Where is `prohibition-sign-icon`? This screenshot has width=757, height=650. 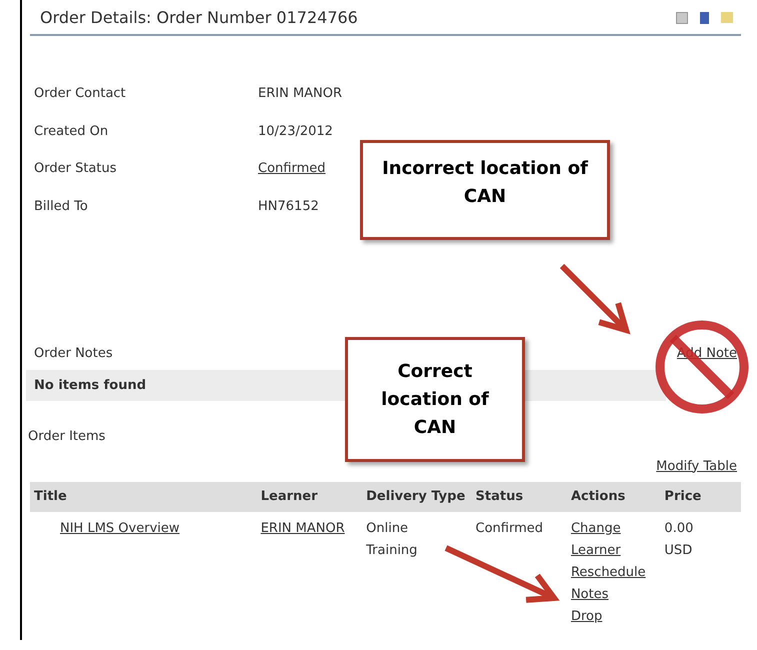 prohibition-sign-icon is located at coordinates (702, 367).